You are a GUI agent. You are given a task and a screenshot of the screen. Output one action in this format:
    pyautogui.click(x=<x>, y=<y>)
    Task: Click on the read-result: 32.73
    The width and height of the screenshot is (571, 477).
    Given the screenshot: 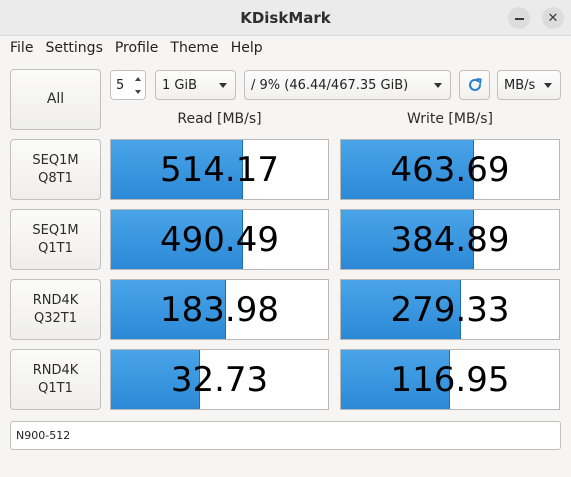 What is the action you would take?
    pyautogui.click(x=219, y=379)
    